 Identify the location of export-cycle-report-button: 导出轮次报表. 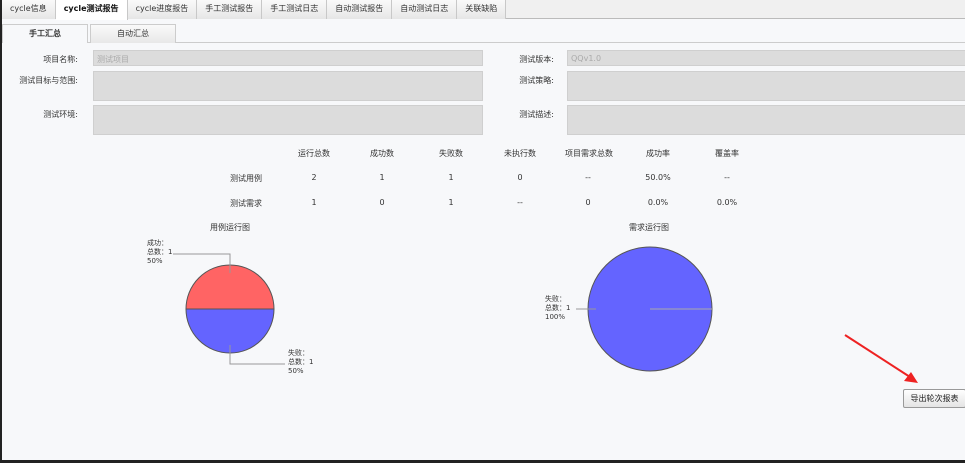
(934, 398).